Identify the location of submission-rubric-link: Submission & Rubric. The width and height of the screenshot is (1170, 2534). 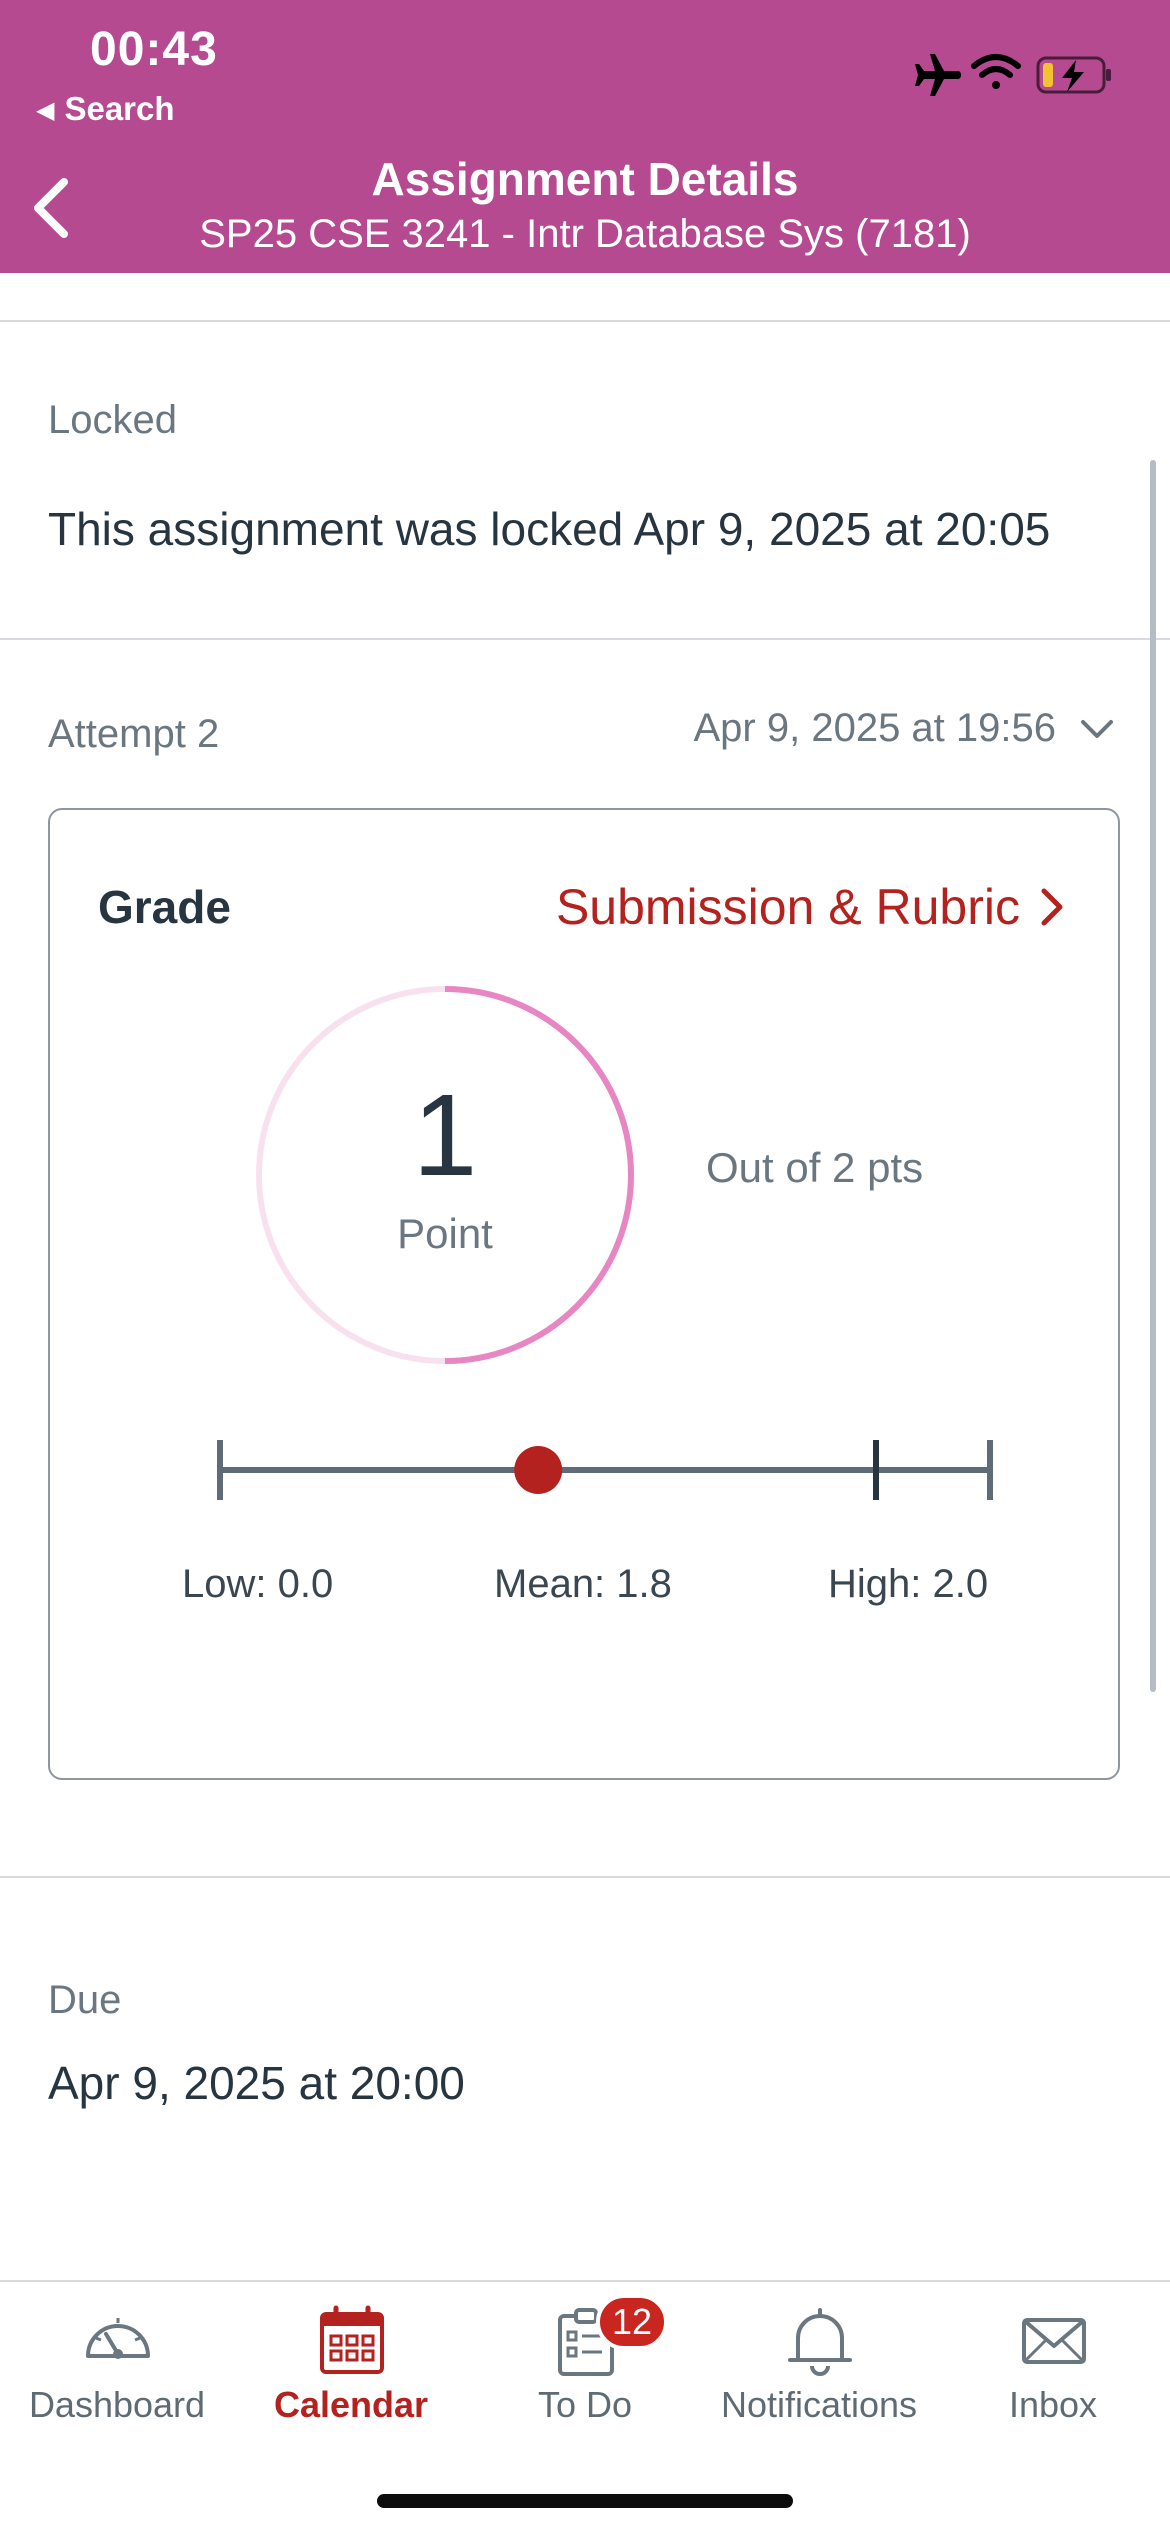
(811, 907).